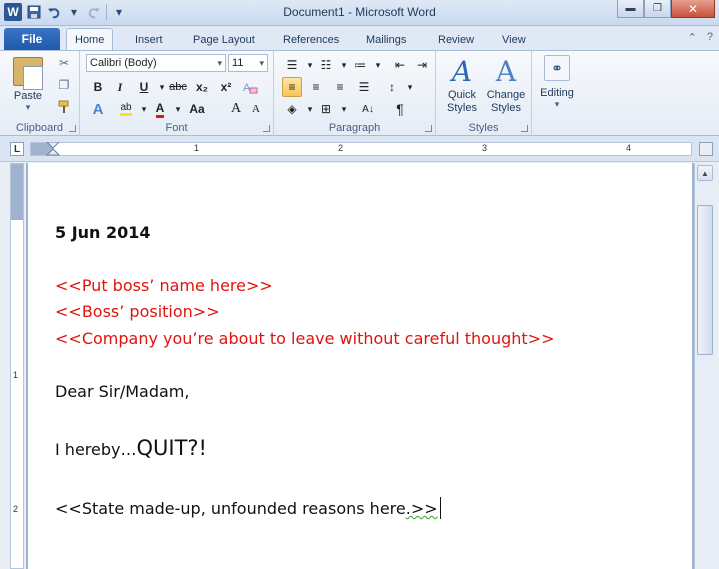 The image size is (719, 569). What do you see at coordinates (706, 149) in the screenshot?
I see `view-ruler-icon` at bounding box center [706, 149].